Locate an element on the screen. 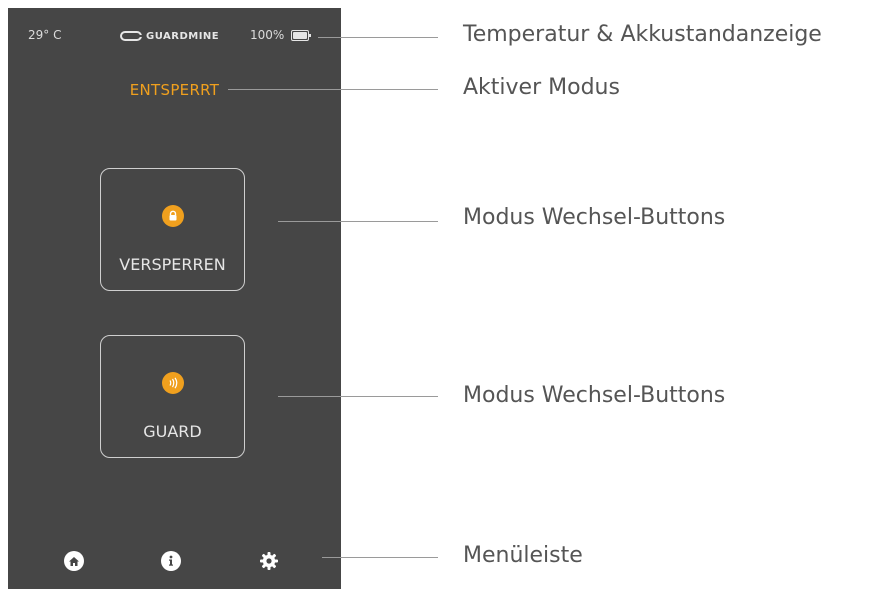 The height and width of the screenshot is (591, 876). brand-name: GUARDMINE is located at coordinates (183, 36).